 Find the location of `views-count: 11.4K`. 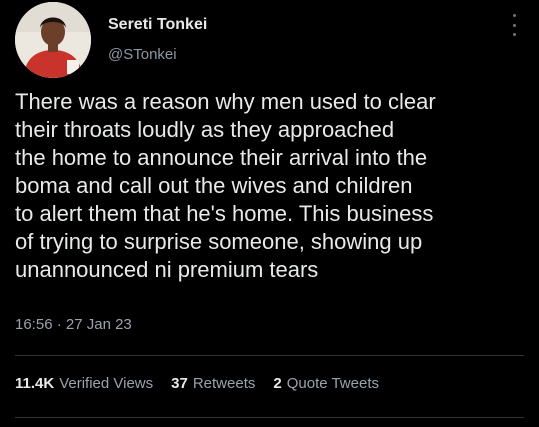

views-count: 11.4K is located at coordinates (35, 383).